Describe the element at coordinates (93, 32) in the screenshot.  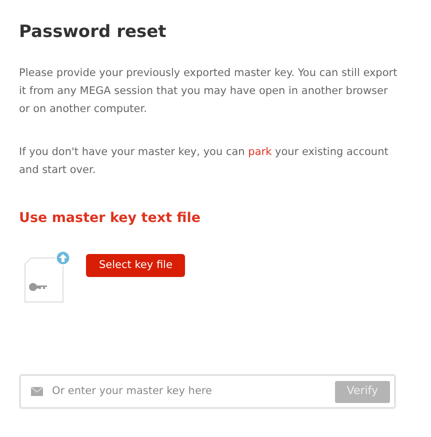
I see `page-title: Password reset` at that location.